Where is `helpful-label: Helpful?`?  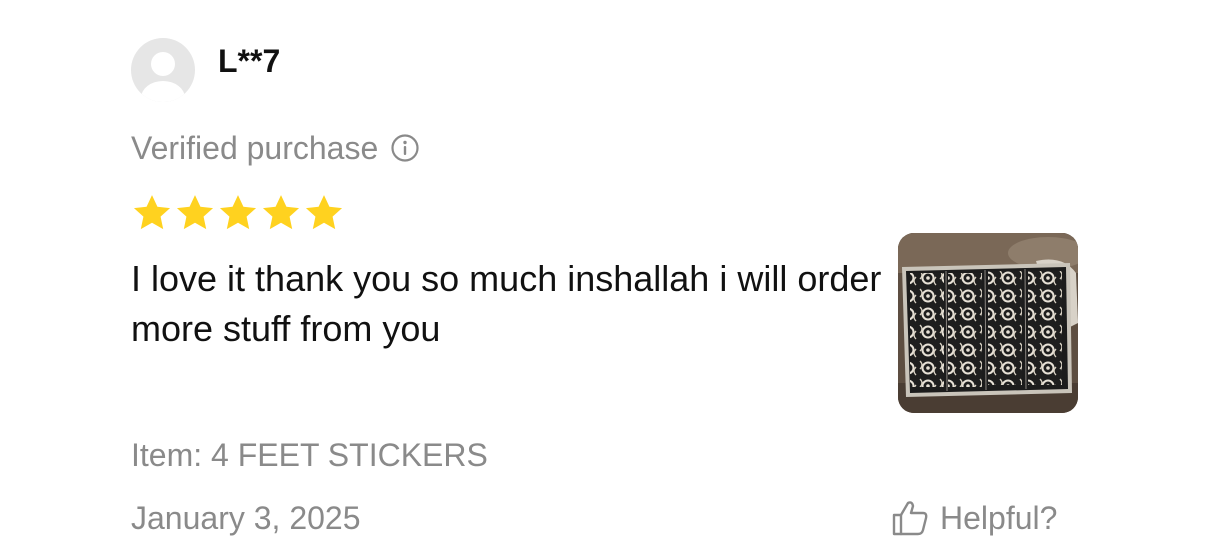
helpful-label: Helpful? is located at coordinates (999, 517).